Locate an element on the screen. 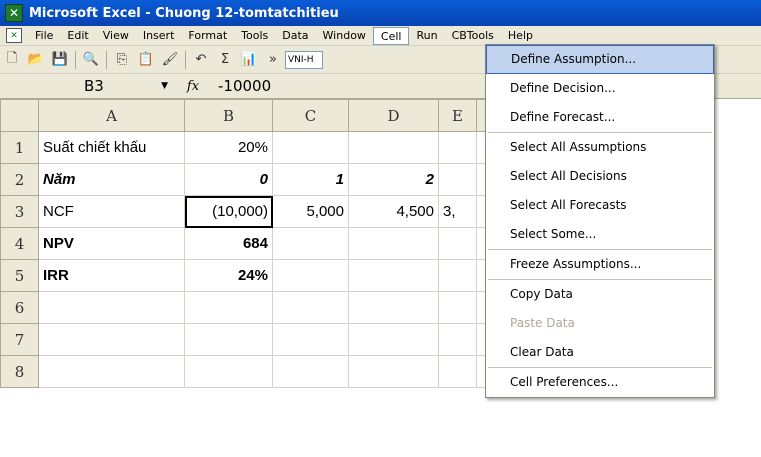 The width and height of the screenshot is (761, 457). menu-help: Help is located at coordinates (520, 36).